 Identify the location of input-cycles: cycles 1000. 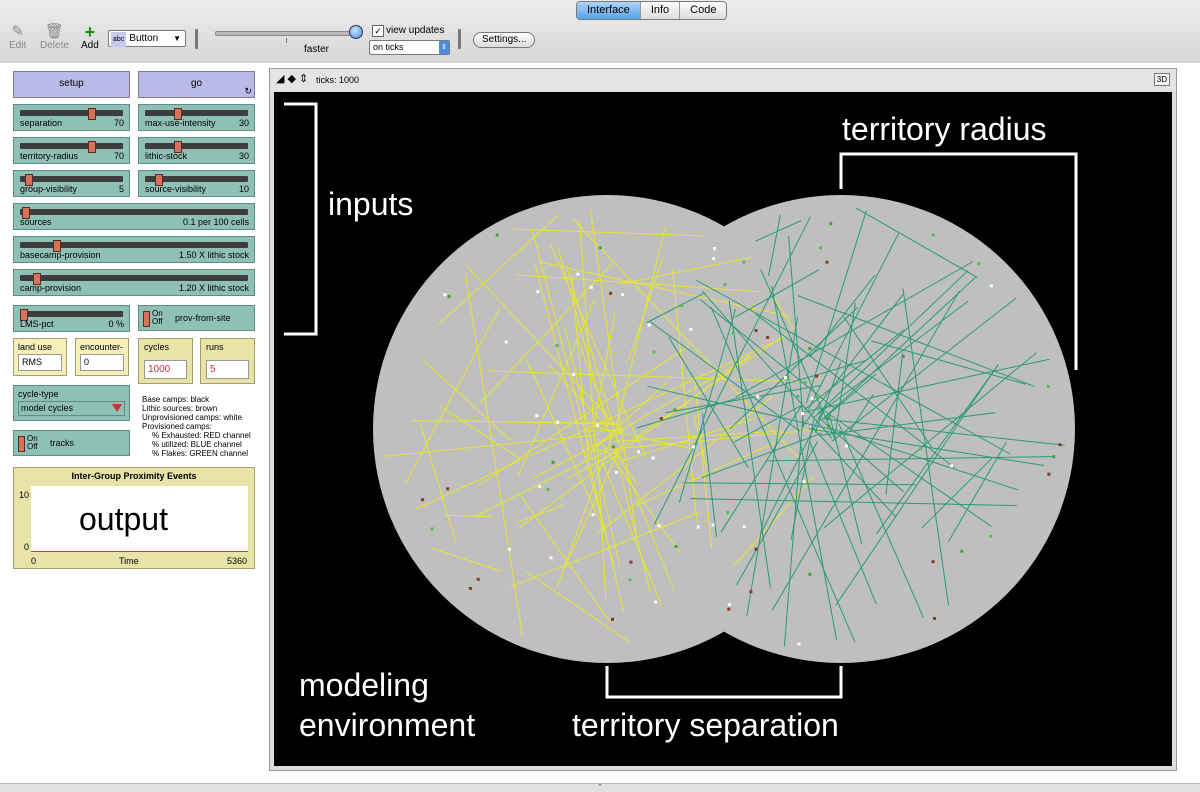
(165, 361).